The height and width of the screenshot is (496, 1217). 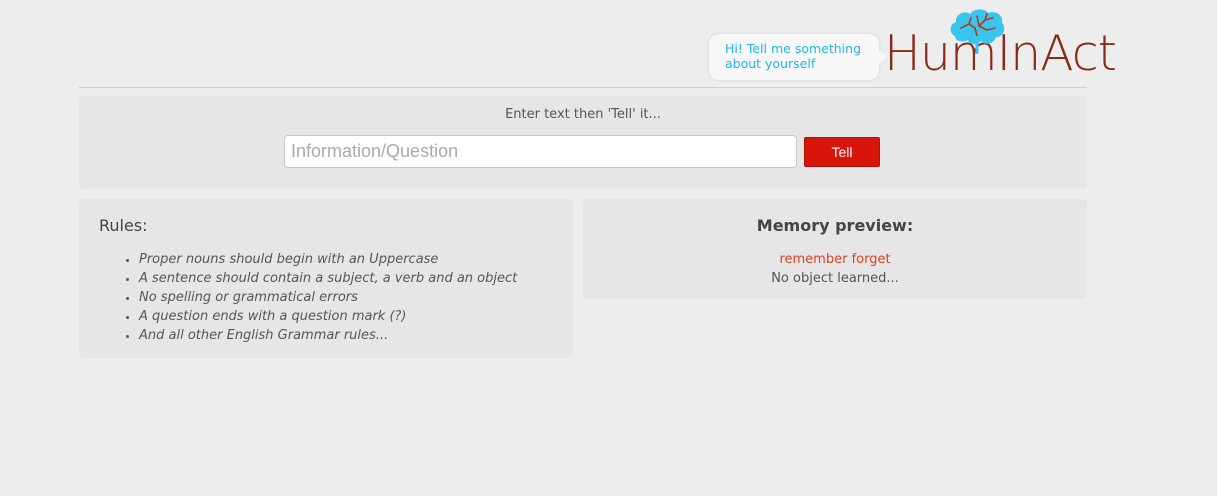 I want to click on speech-bubble: Hi! Tell me something about yourself, so click(x=798, y=57).